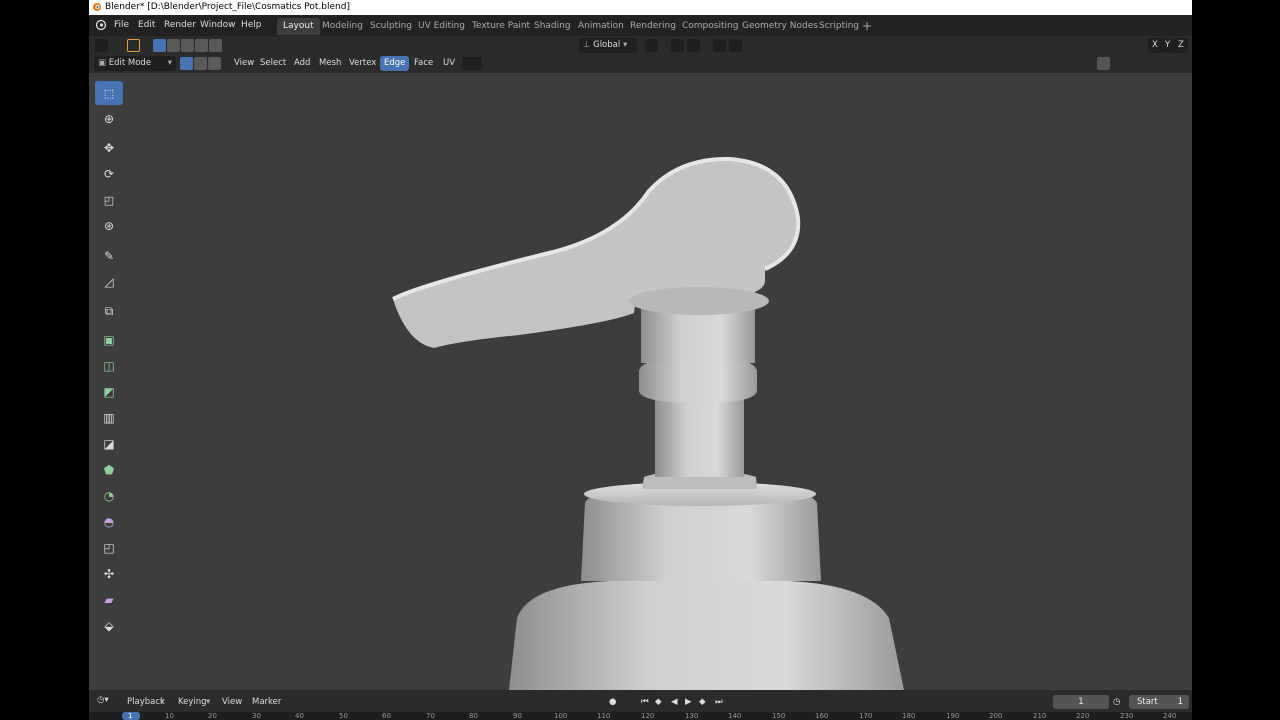 The image size is (1280, 720). What do you see at coordinates (109, 444) in the screenshot?
I see `tool-knife: ◪` at bounding box center [109, 444].